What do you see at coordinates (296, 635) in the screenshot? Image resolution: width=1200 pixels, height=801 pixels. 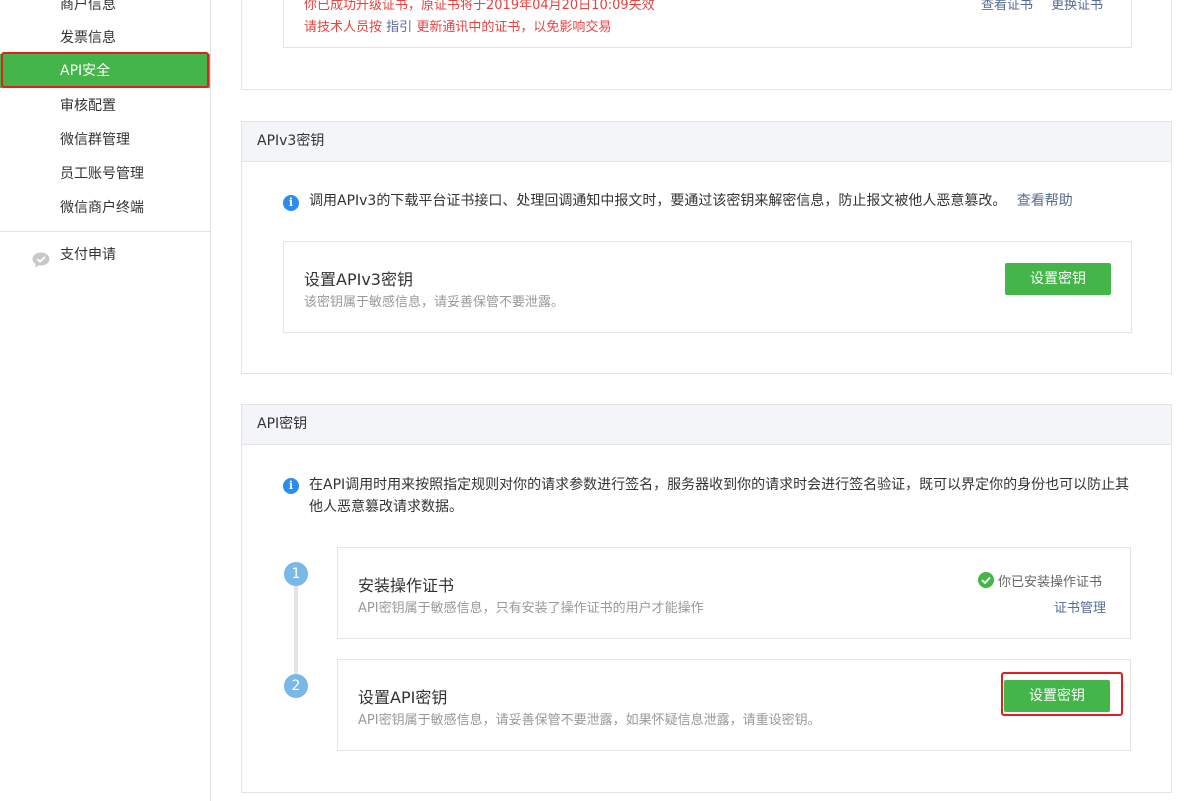 I see `step-connector` at bounding box center [296, 635].